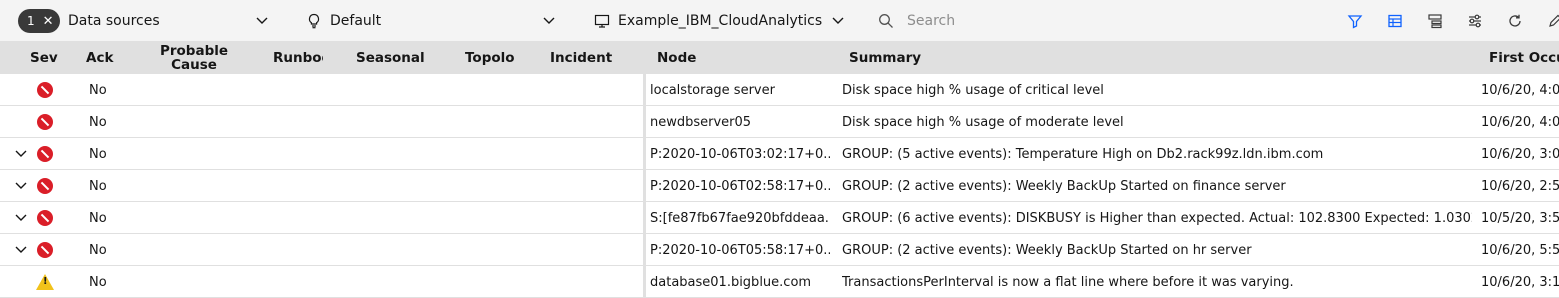 This screenshot has height=298, width=1559. I want to click on tenant-dropdown: Example_IBM_CloudAnalytics, so click(708, 21).